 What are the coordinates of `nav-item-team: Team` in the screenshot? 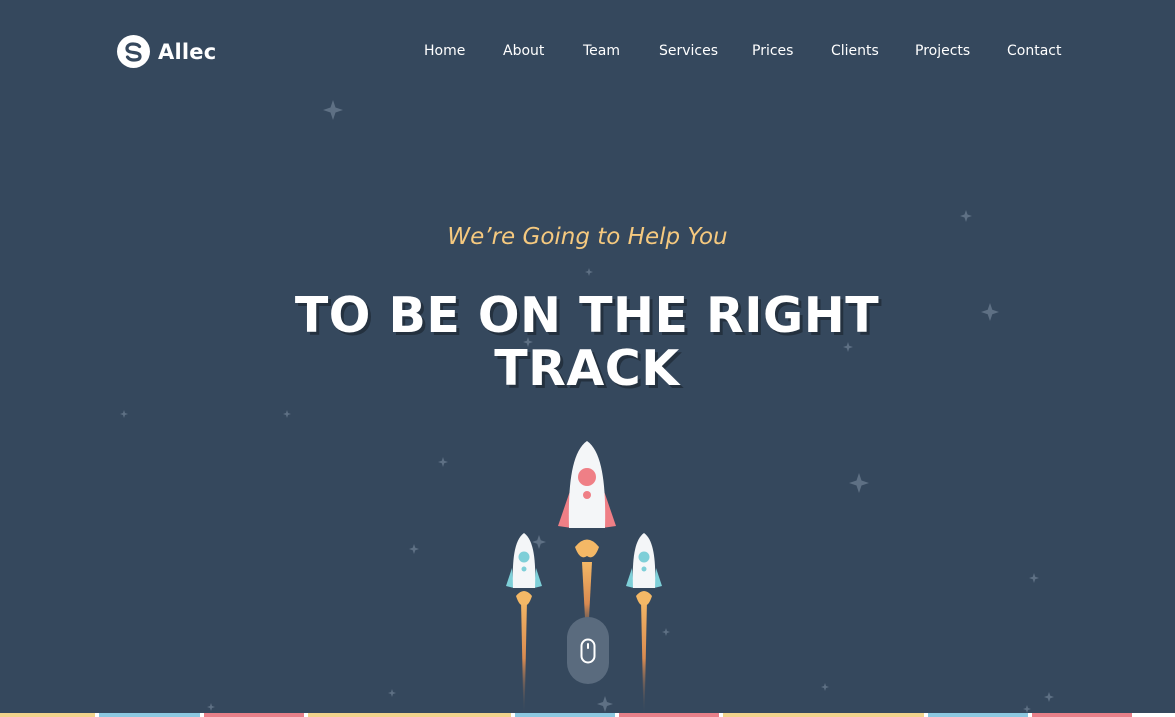 It's located at (601, 51).